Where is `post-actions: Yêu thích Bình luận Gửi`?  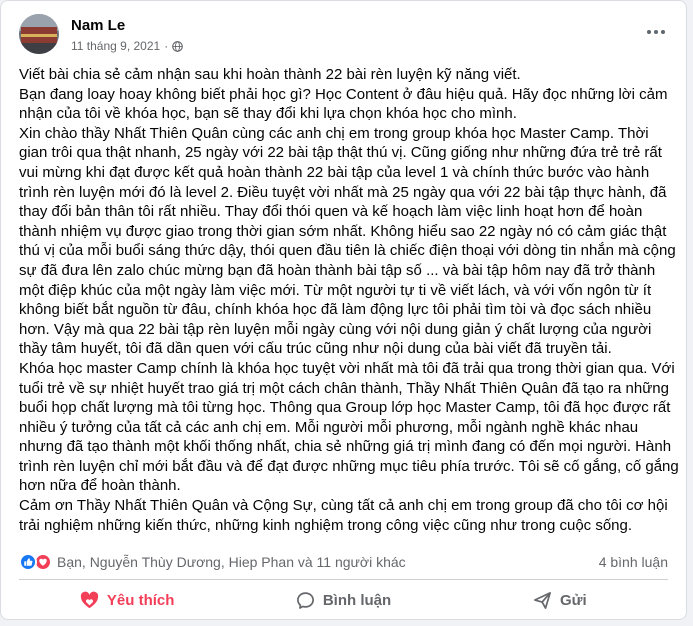 post-actions: Yêu thích Bình luận Gửi is located at coordinates (343, 600).